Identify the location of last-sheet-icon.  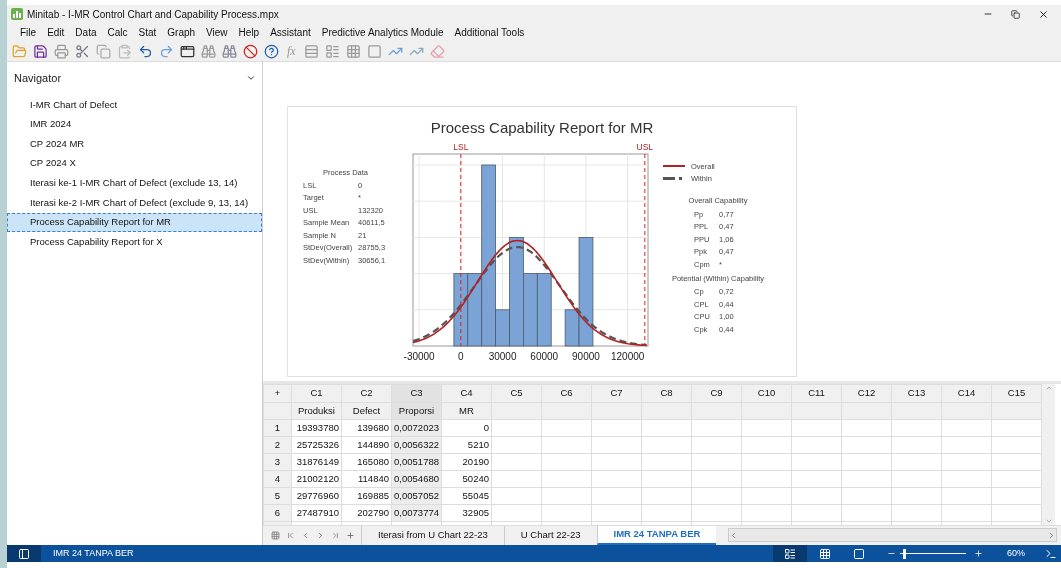
(335, 535).